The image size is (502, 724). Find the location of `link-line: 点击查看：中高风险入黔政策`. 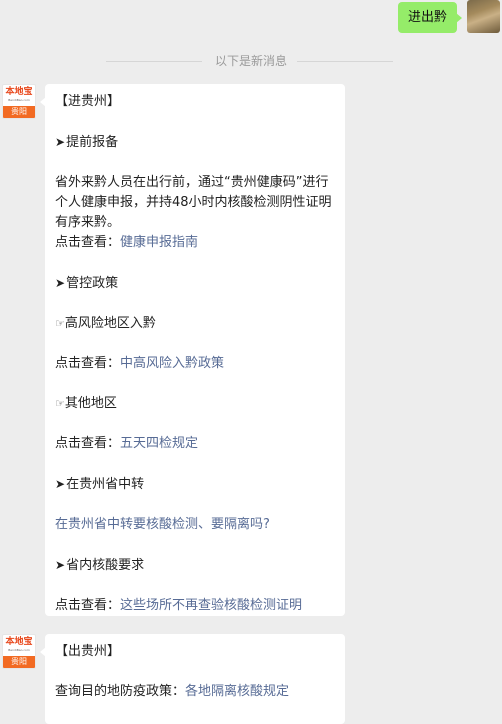

link-line: 点击查看：中高风险入黔政策 is located at coordinates (140, 363).